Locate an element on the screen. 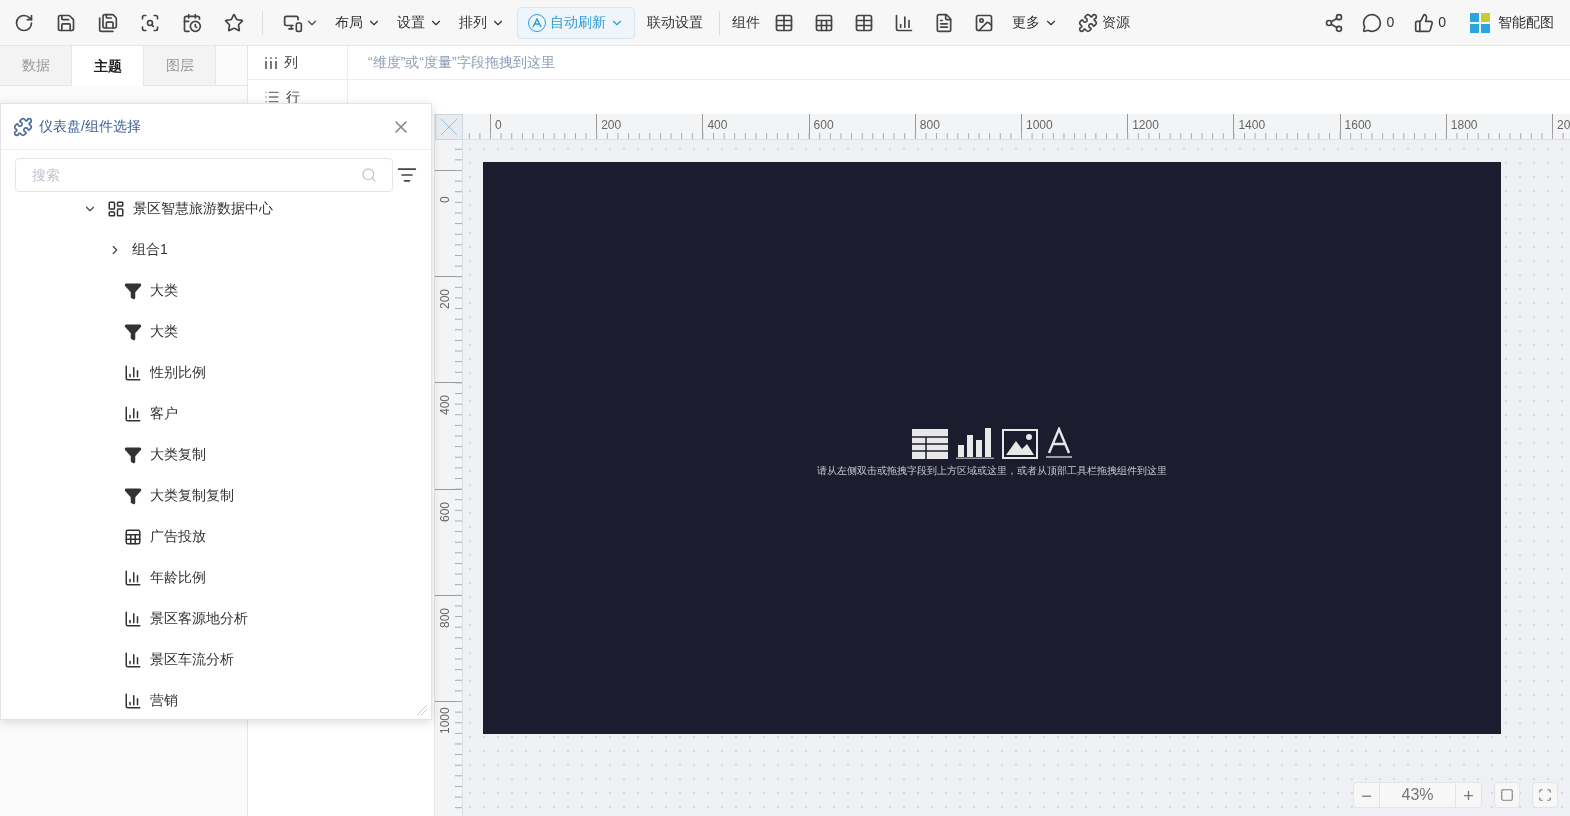  tree-item: 景区智慧旅游数据中心 is located at coordinates (203, 208).